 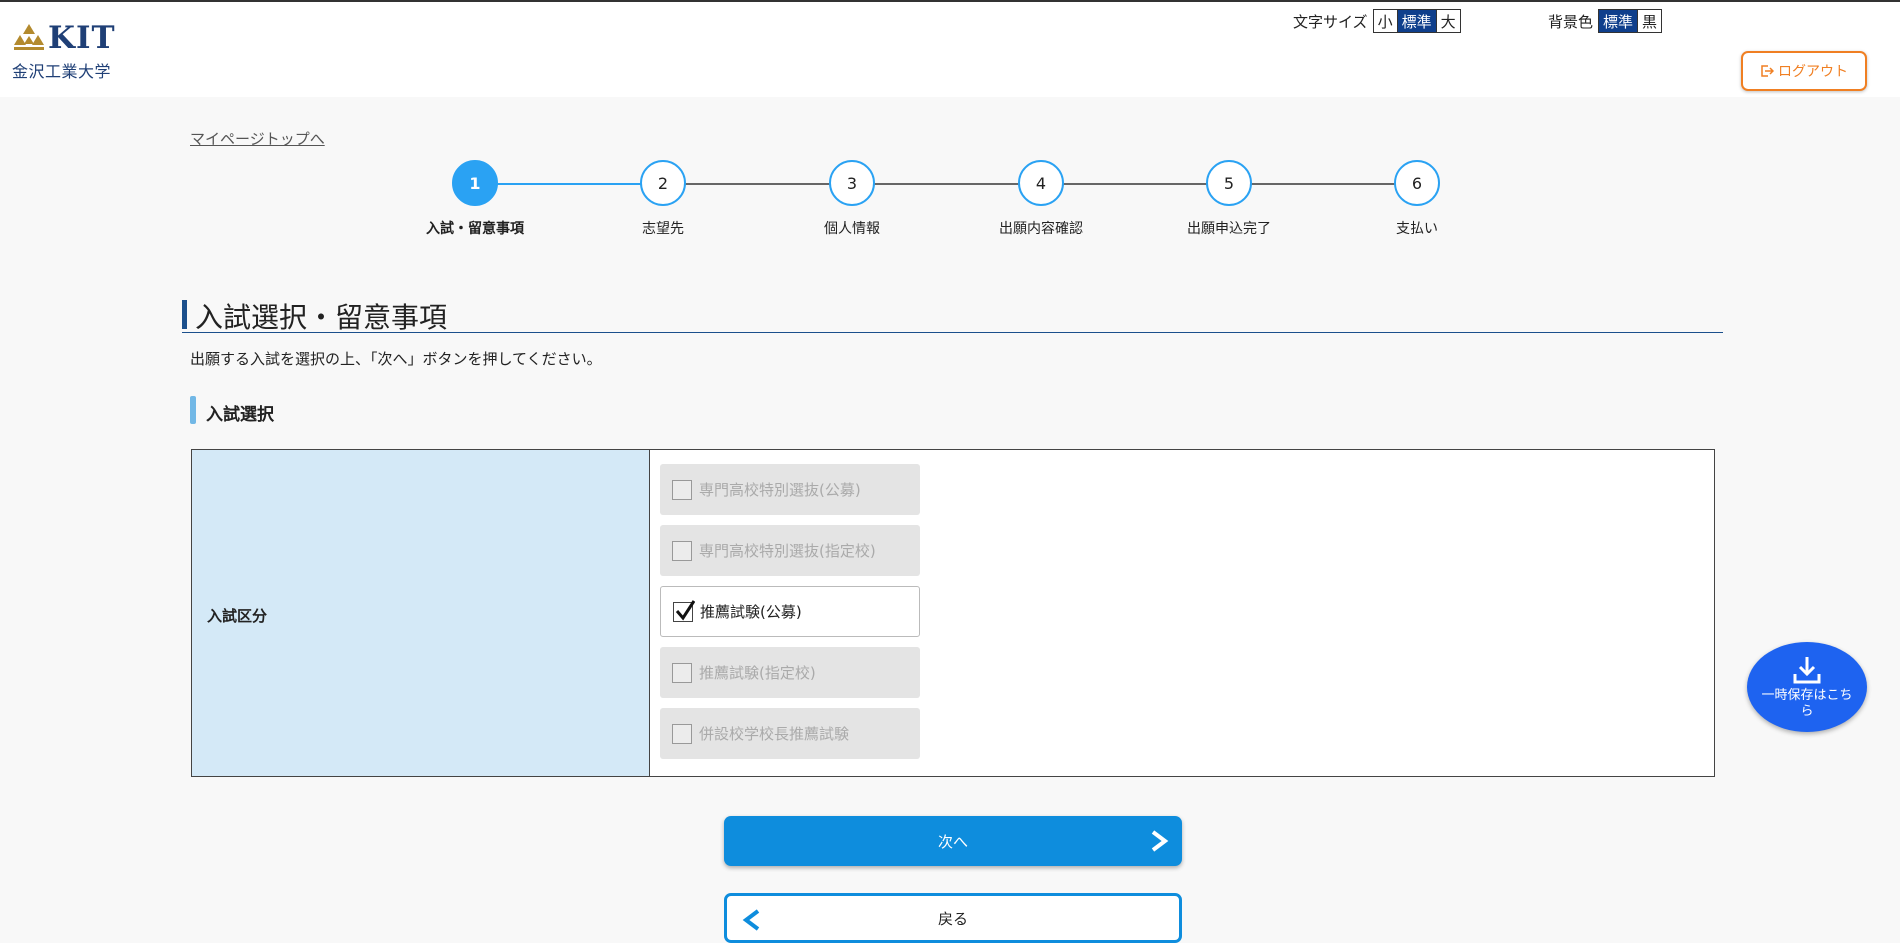 I want to click on exam-option-2: 専門高校特別選抜(指定校), so click(x=790, y=550).